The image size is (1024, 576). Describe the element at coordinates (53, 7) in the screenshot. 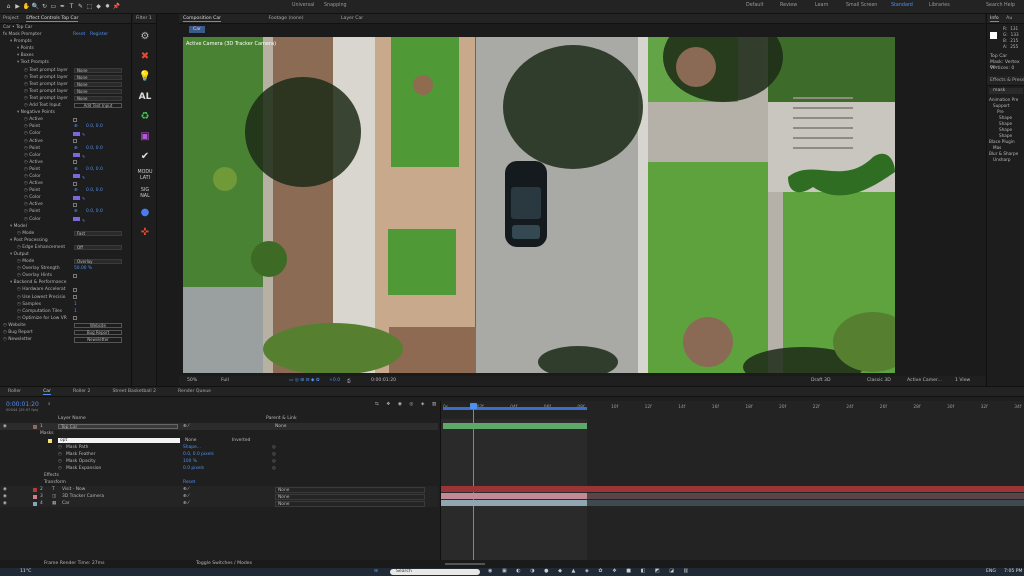

I see `tool-button: ▭` at that location.